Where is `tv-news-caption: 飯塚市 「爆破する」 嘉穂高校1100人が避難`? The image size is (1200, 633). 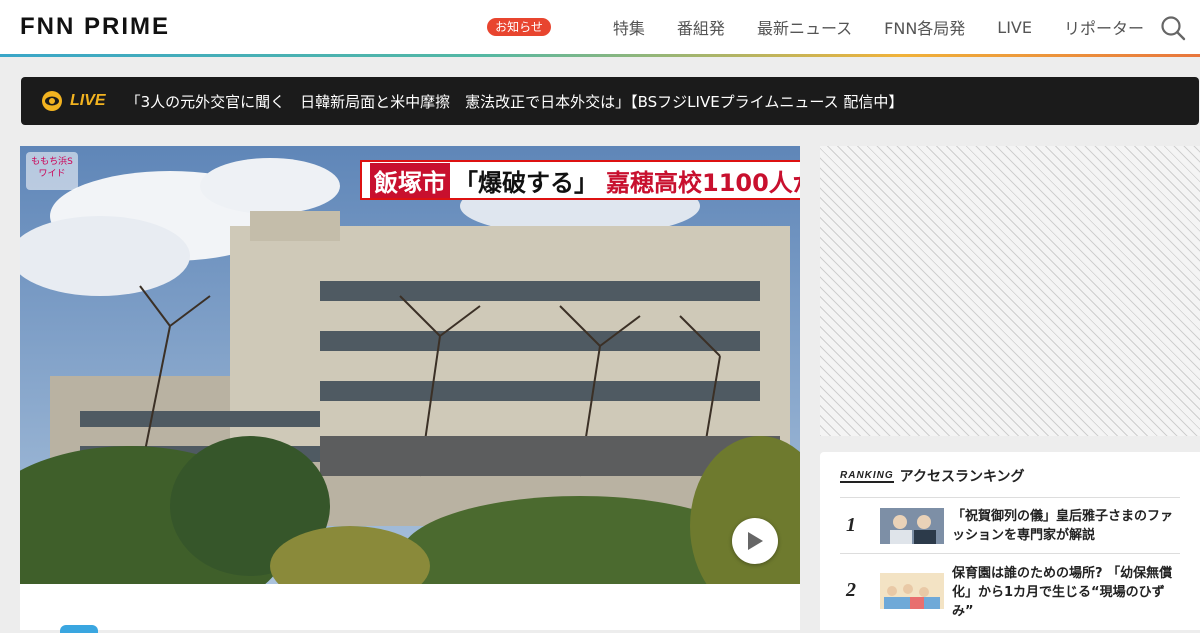 tv-news-caption: 飯塚市 「爆破する」 嘉穂高校1100人が避難 is located at coordinates (580, 180).